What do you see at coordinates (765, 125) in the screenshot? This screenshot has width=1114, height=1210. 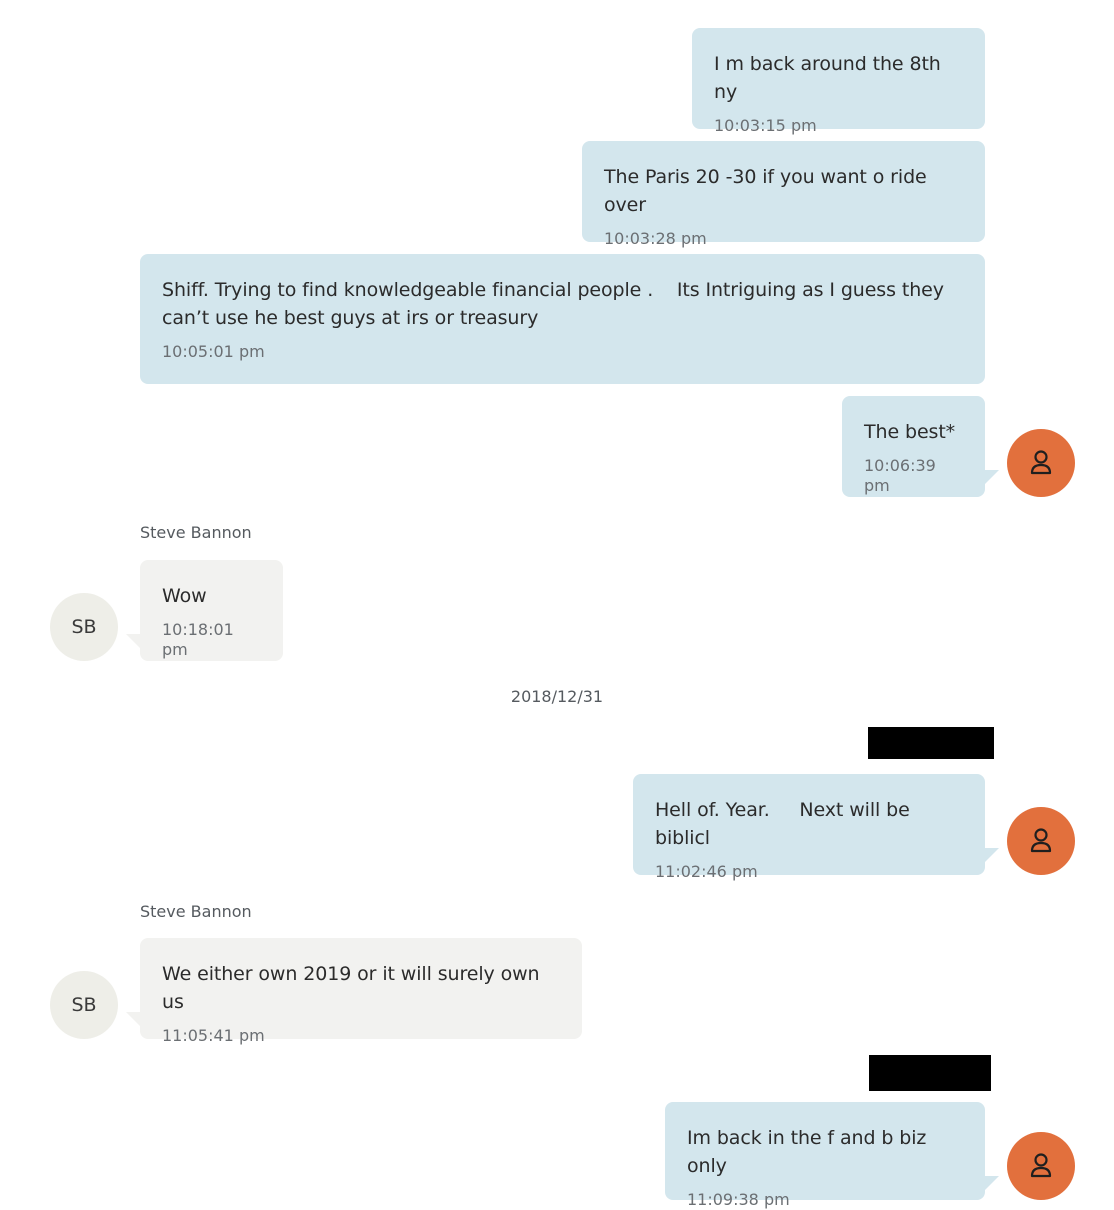 I see `message-timestamp: 10:03:15 pm` at bounding box center [765, 125].